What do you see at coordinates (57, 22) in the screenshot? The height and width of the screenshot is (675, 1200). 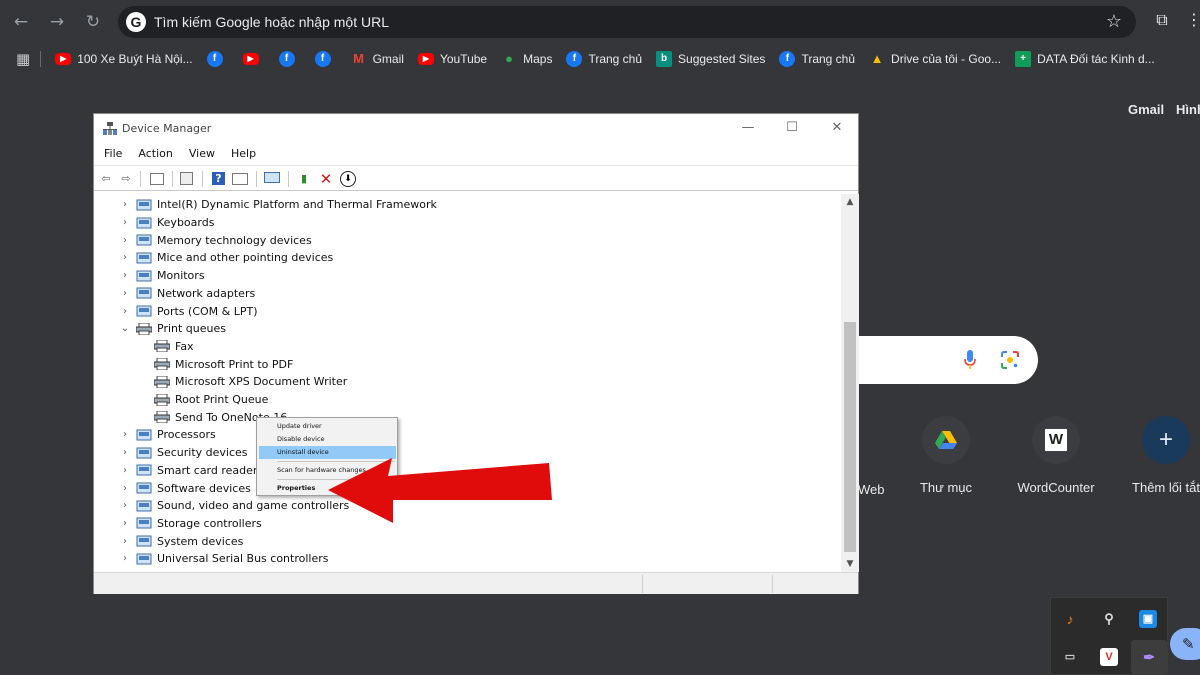 I see `forward-icon: →` at bounding box center [57, 22].